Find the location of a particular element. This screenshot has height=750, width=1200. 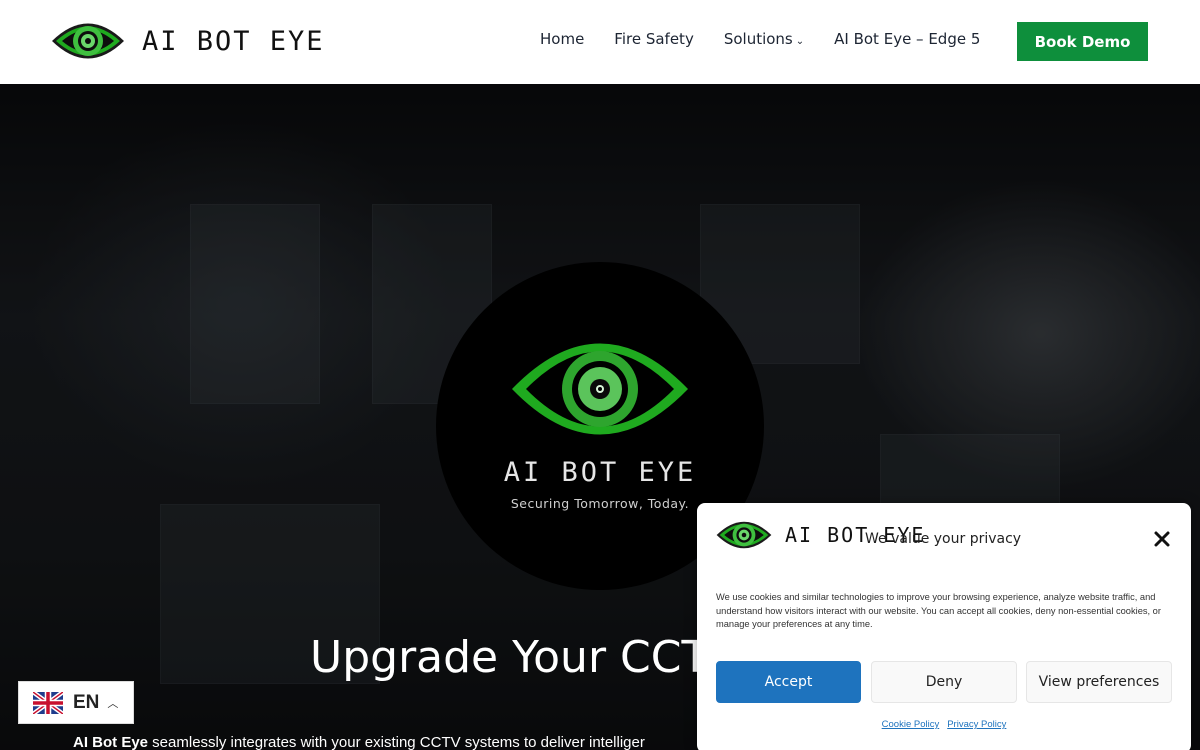

deny-button: Deny is located at coordinates (944, 682).